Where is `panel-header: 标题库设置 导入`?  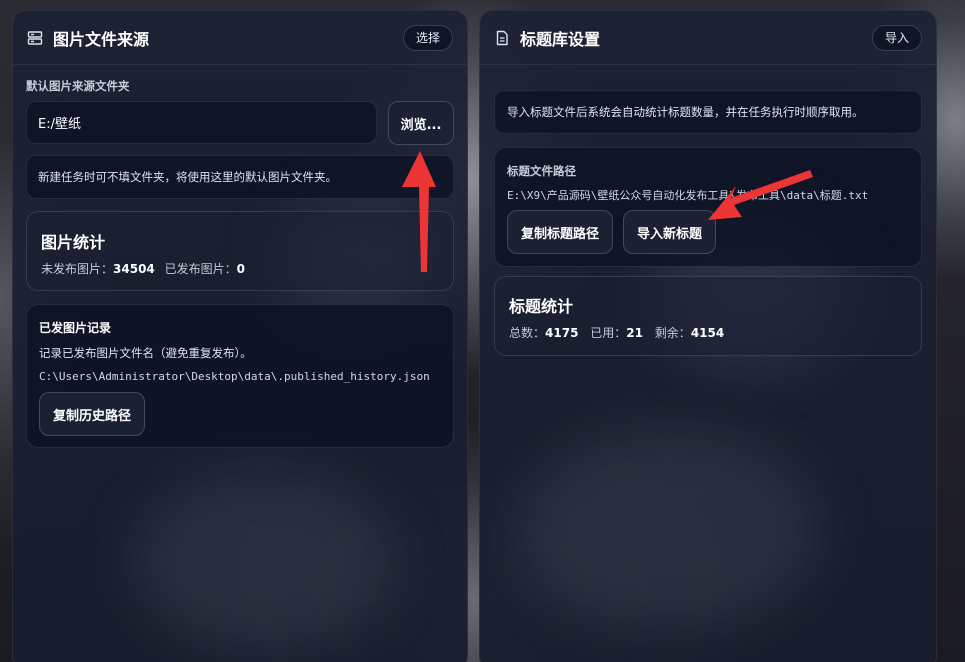
panel-header: 标题库设置 导入 is located at coordinates (708, 38).